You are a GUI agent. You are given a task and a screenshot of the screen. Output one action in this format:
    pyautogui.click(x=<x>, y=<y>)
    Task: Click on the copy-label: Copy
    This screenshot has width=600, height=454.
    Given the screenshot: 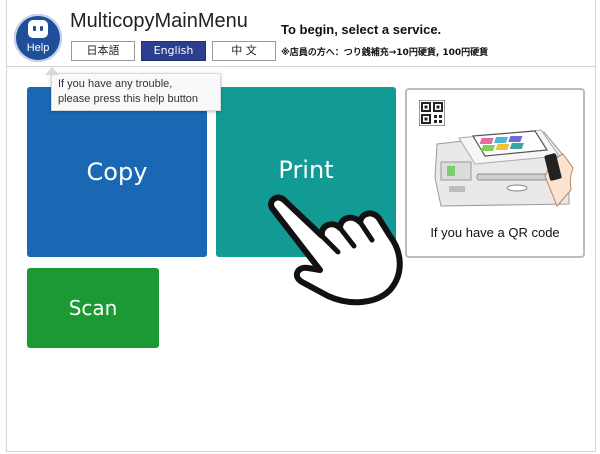 What is the action you would take?
    pyautogui.click(x=117, y=172)
    